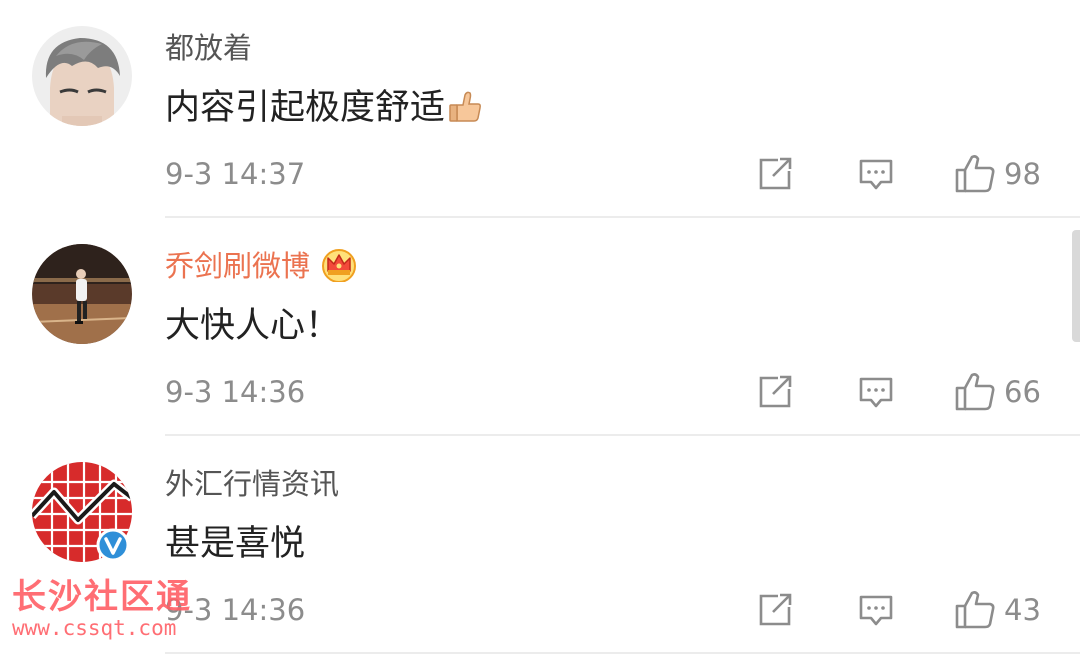  Describe the element at coordinates (339, 269) in the screenshot. I see `vip-crown-icon` at that location.